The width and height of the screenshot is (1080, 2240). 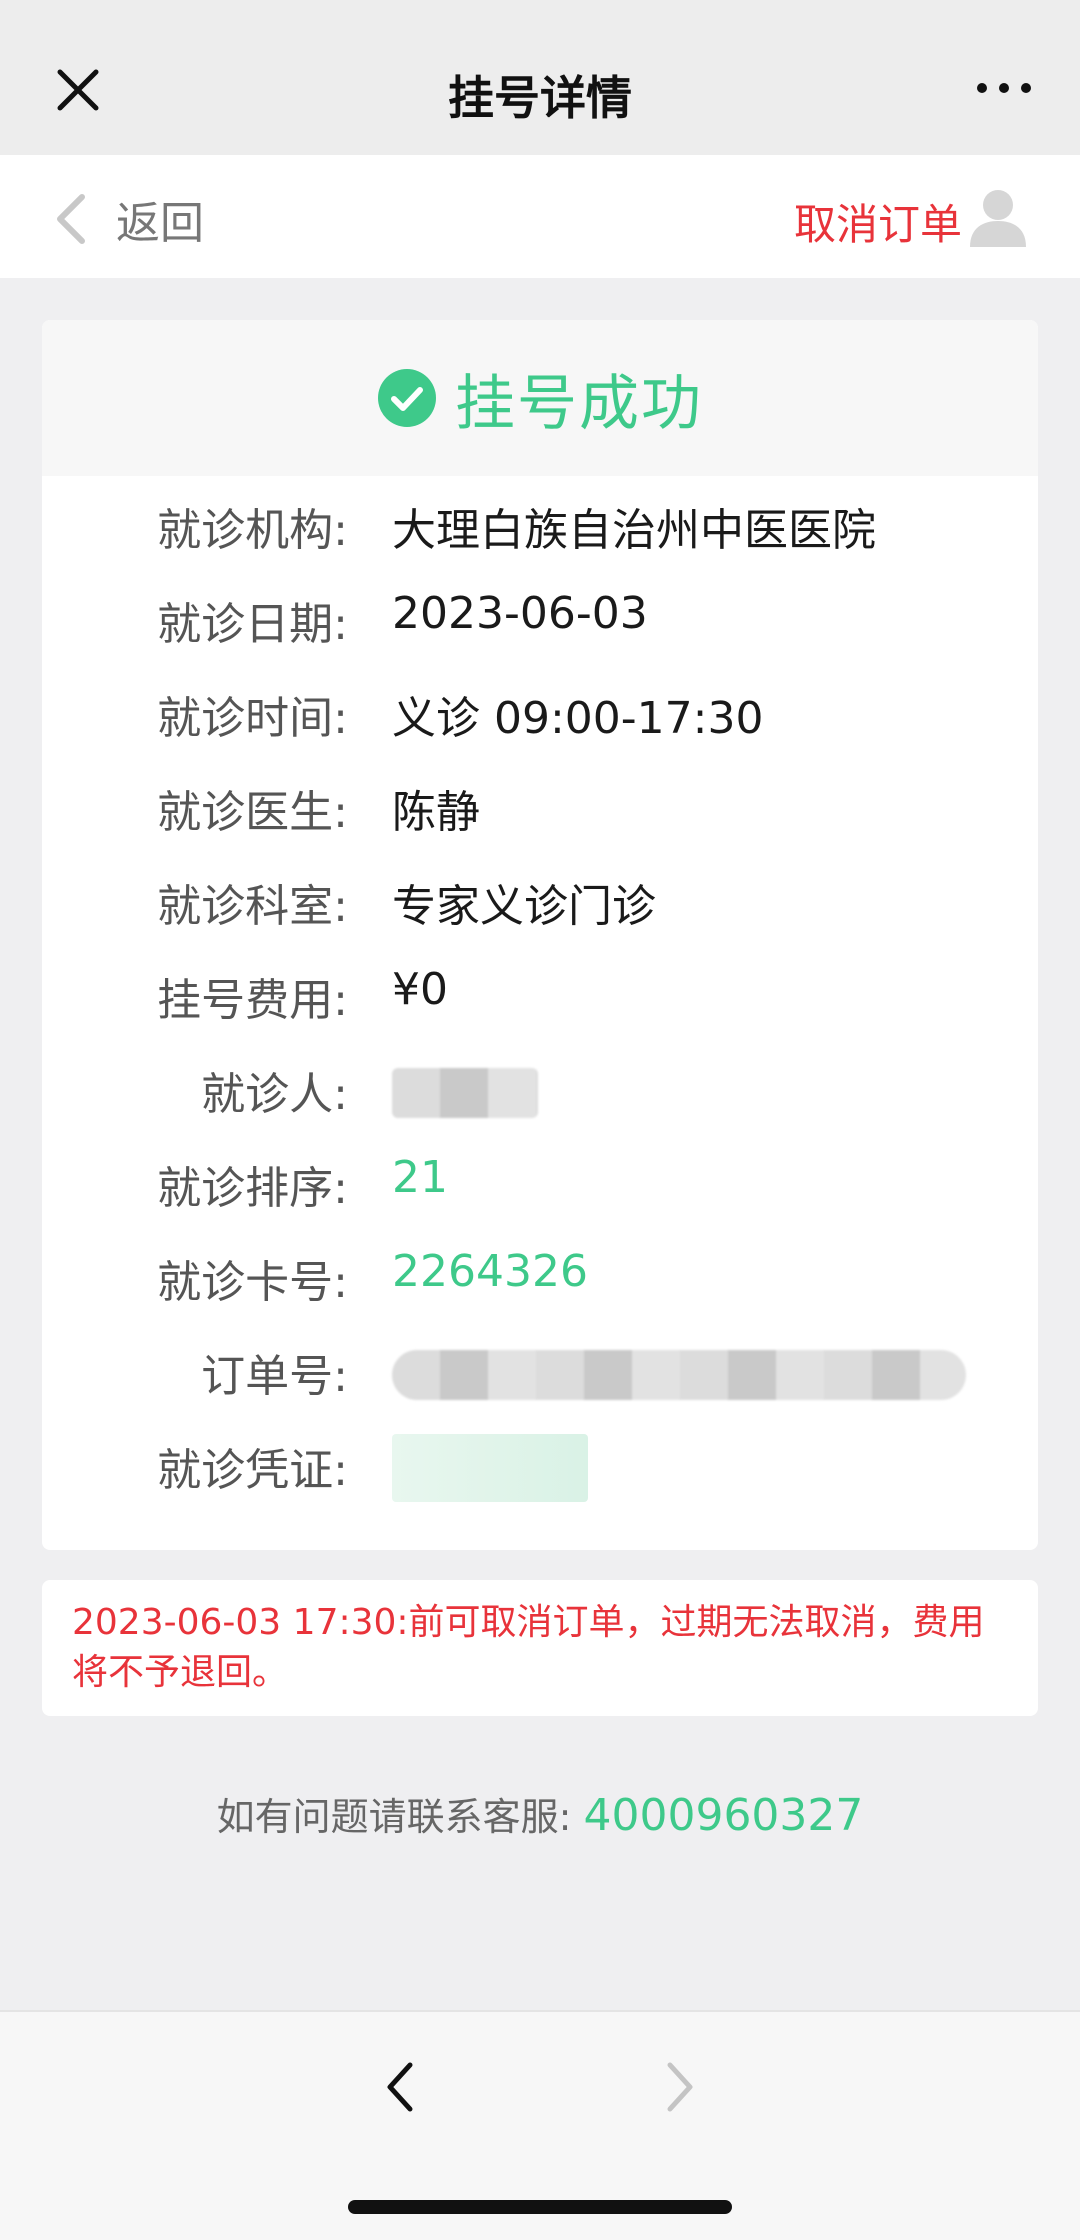 I want to click on row-fee: 挂号费用: ¥0, so click(x=540, y=993).